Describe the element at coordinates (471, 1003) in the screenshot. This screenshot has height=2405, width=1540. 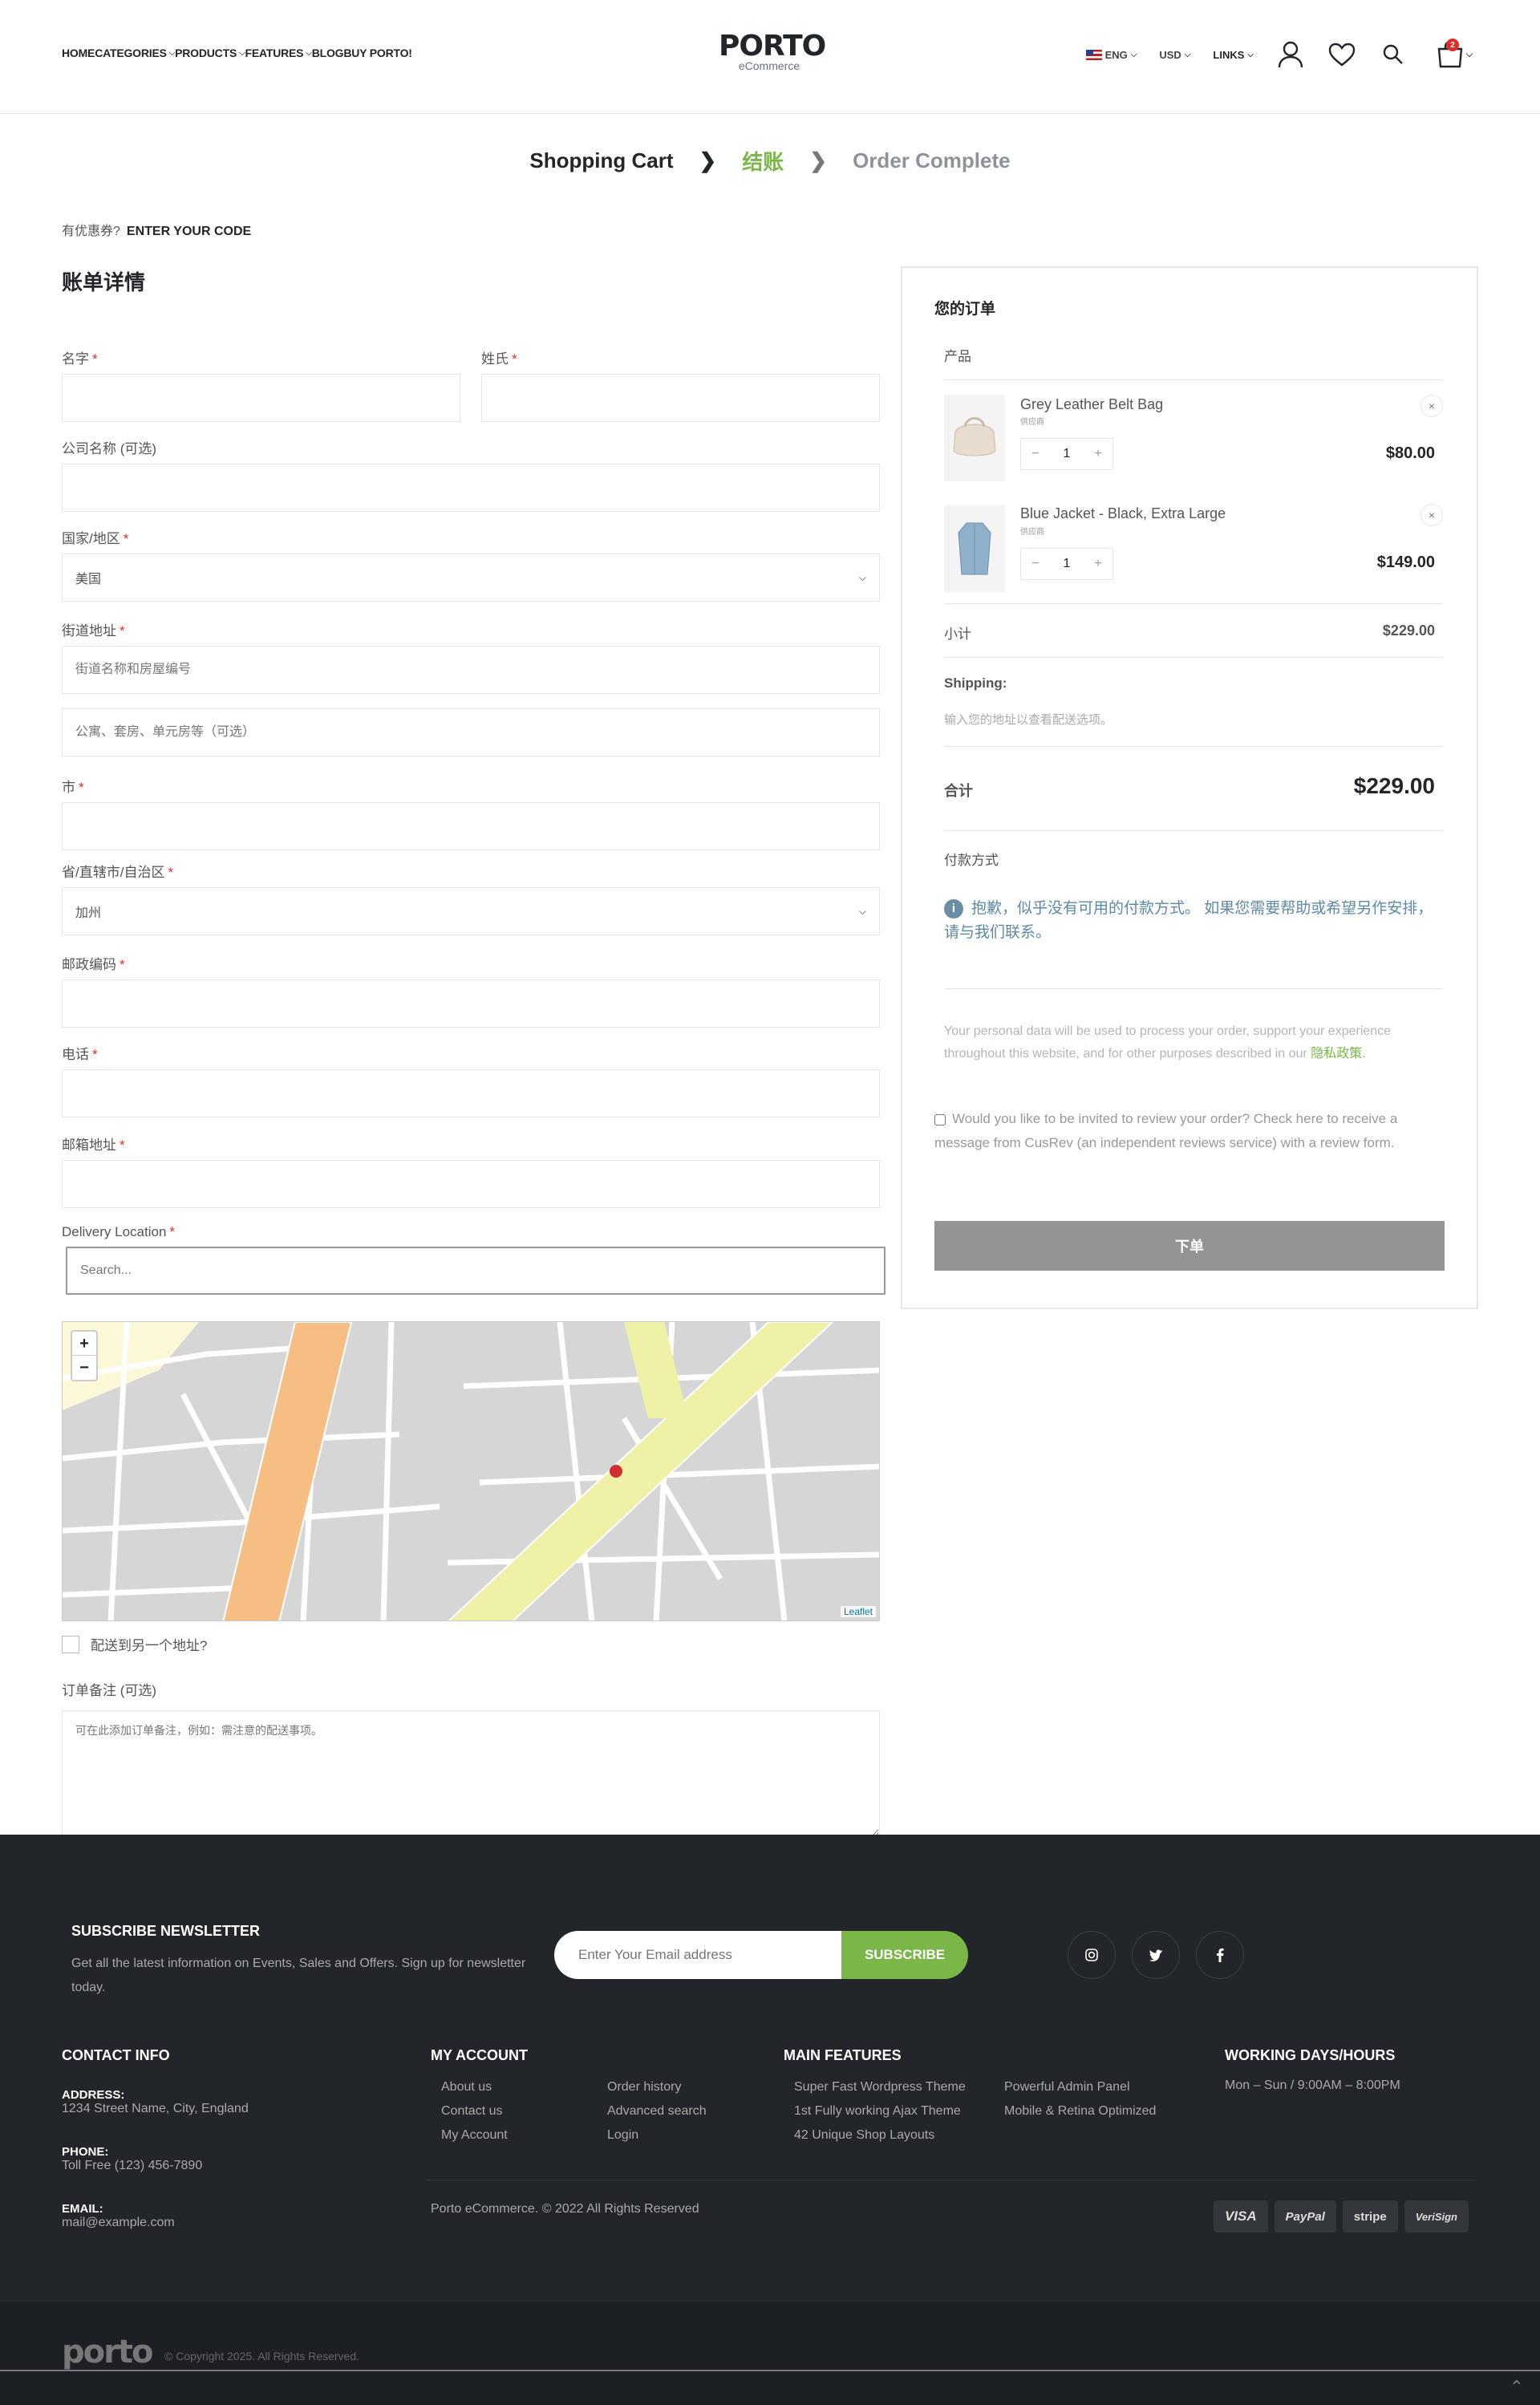
I see `postcode-field` at that location.